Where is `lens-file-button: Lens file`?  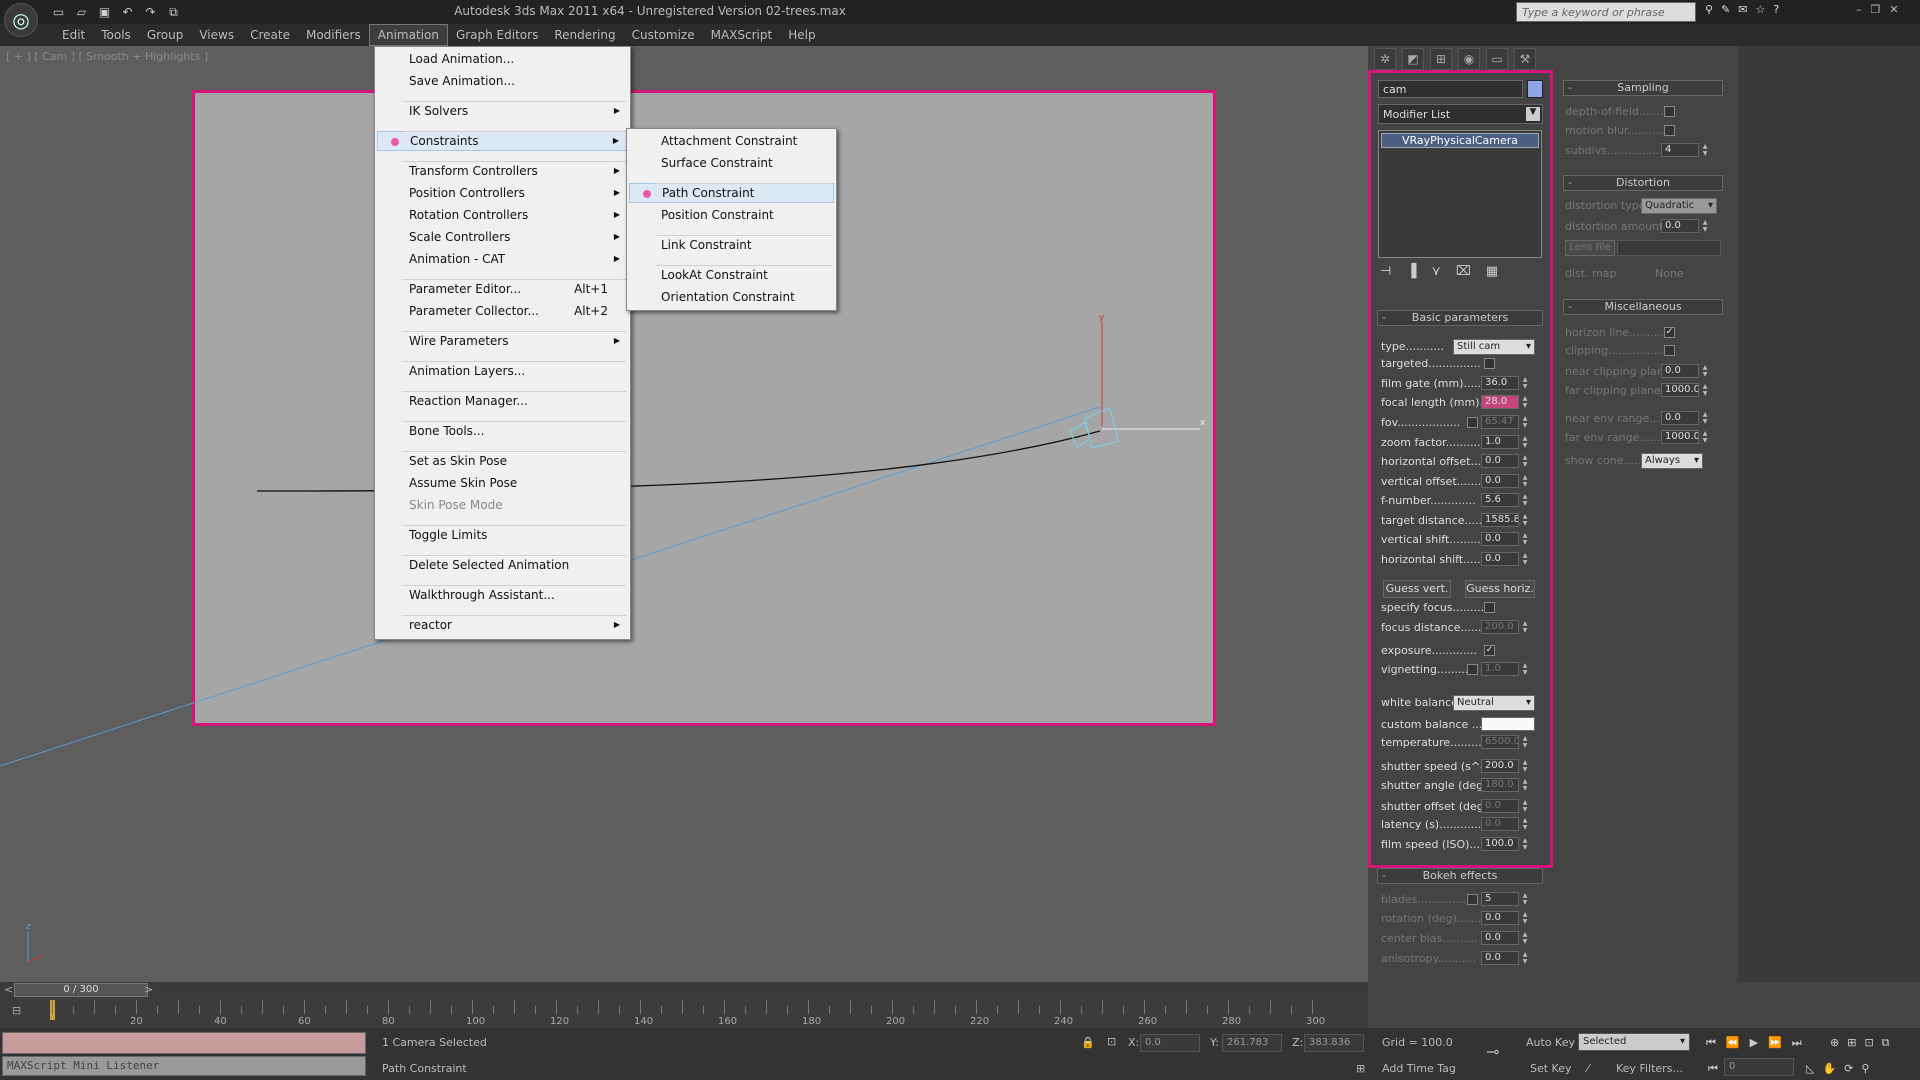
lens-file-button: Lens file is located at coordinates (1590, 248).